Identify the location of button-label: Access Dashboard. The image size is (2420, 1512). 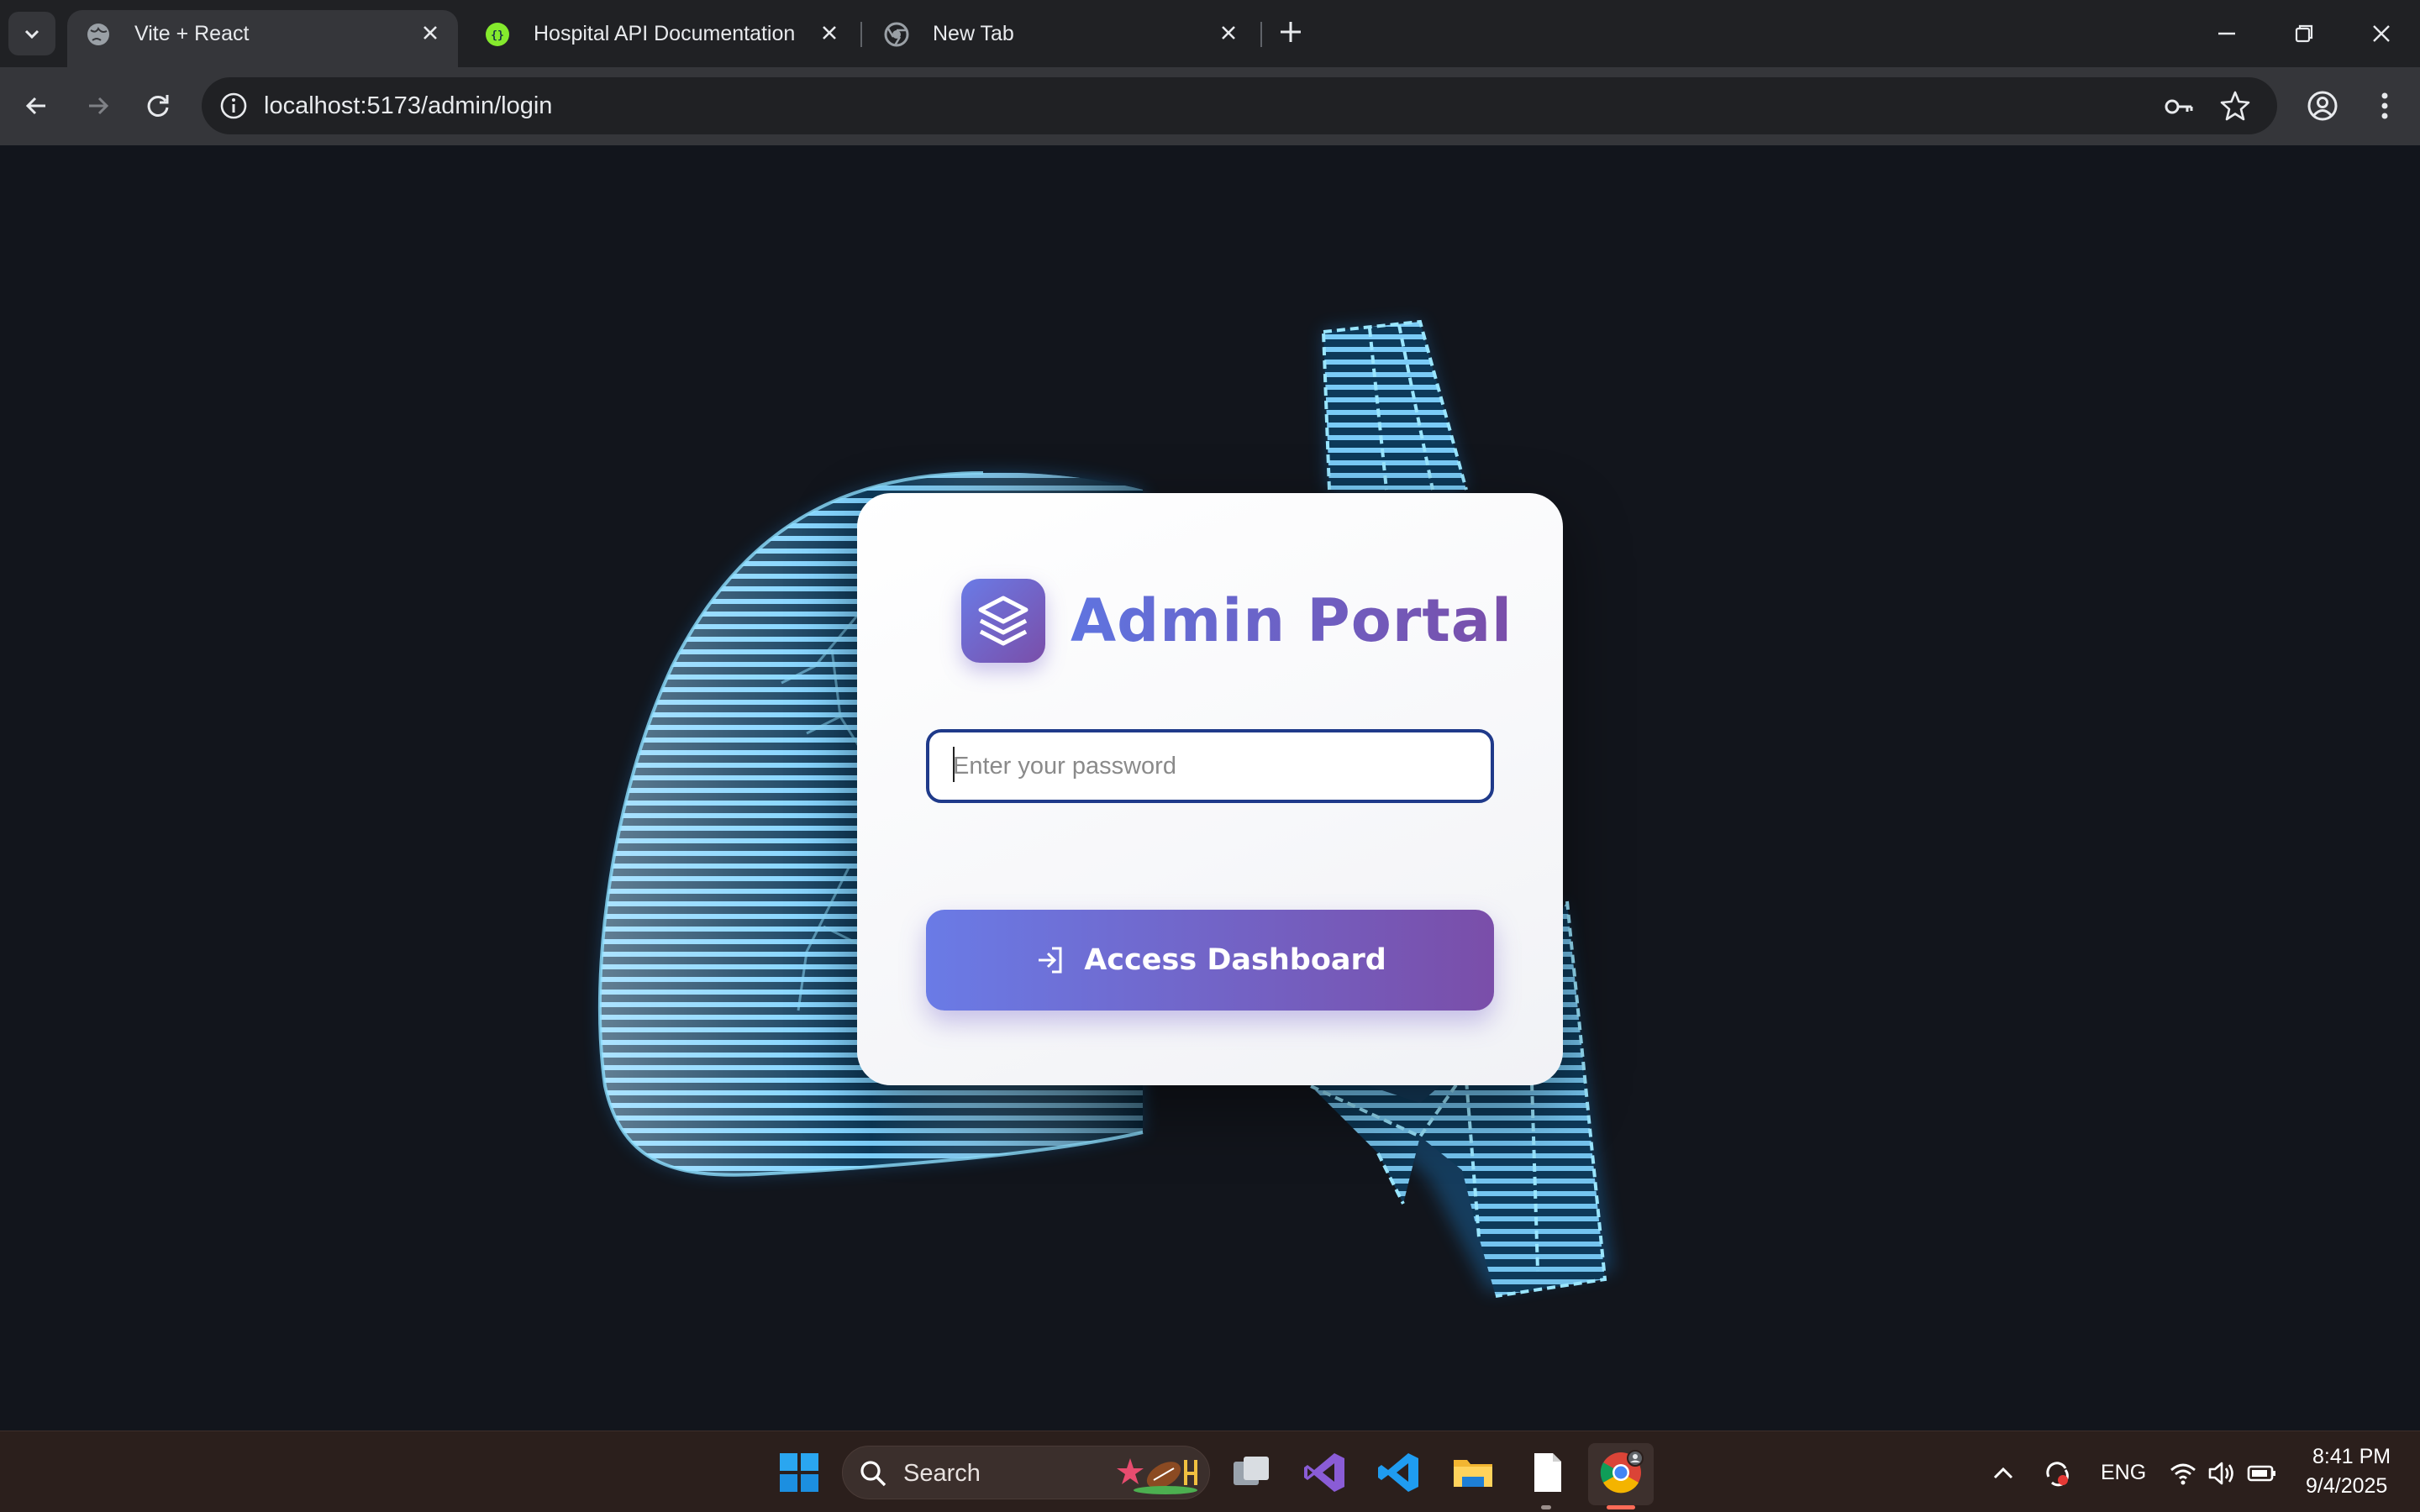
(1235, 960).